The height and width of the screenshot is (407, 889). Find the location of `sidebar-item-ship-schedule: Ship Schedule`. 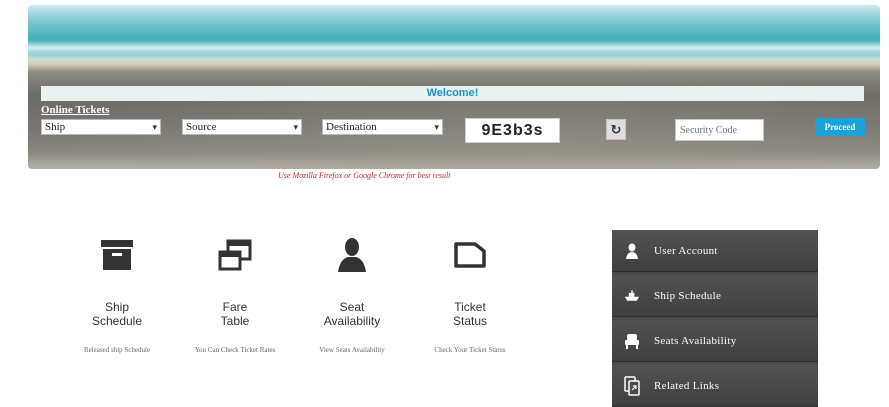

sidebar-item-ship-schedule: Ship Schedule is located at coordinates (715, 296).